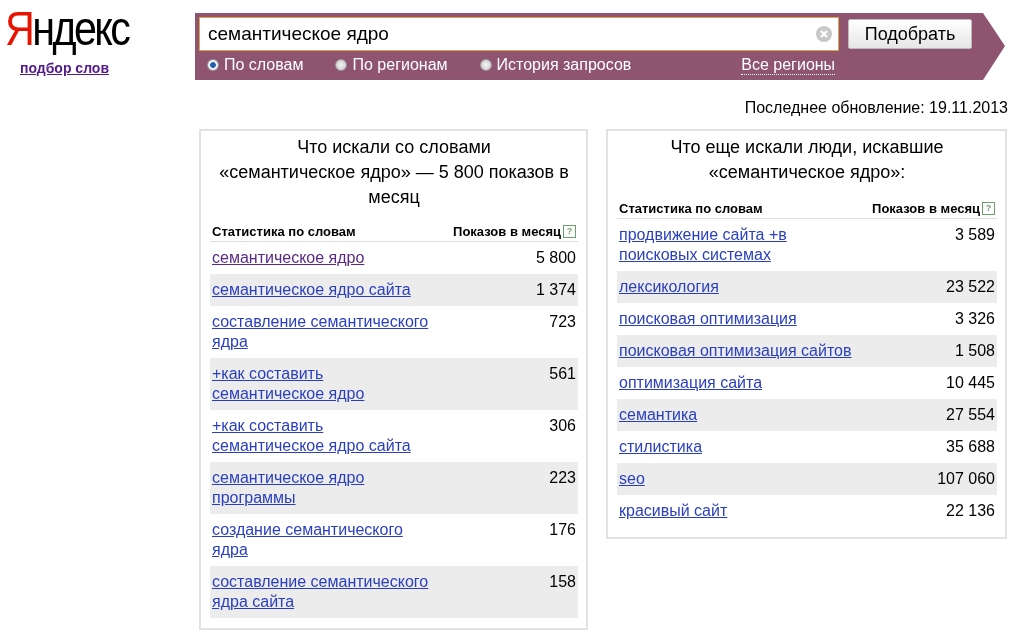 The image size is (1024, 635). What do you see at coordinates (739, 511) in the screenshot?
I see `phrase-link: красивый сайт` at bounding box center [739, 511].